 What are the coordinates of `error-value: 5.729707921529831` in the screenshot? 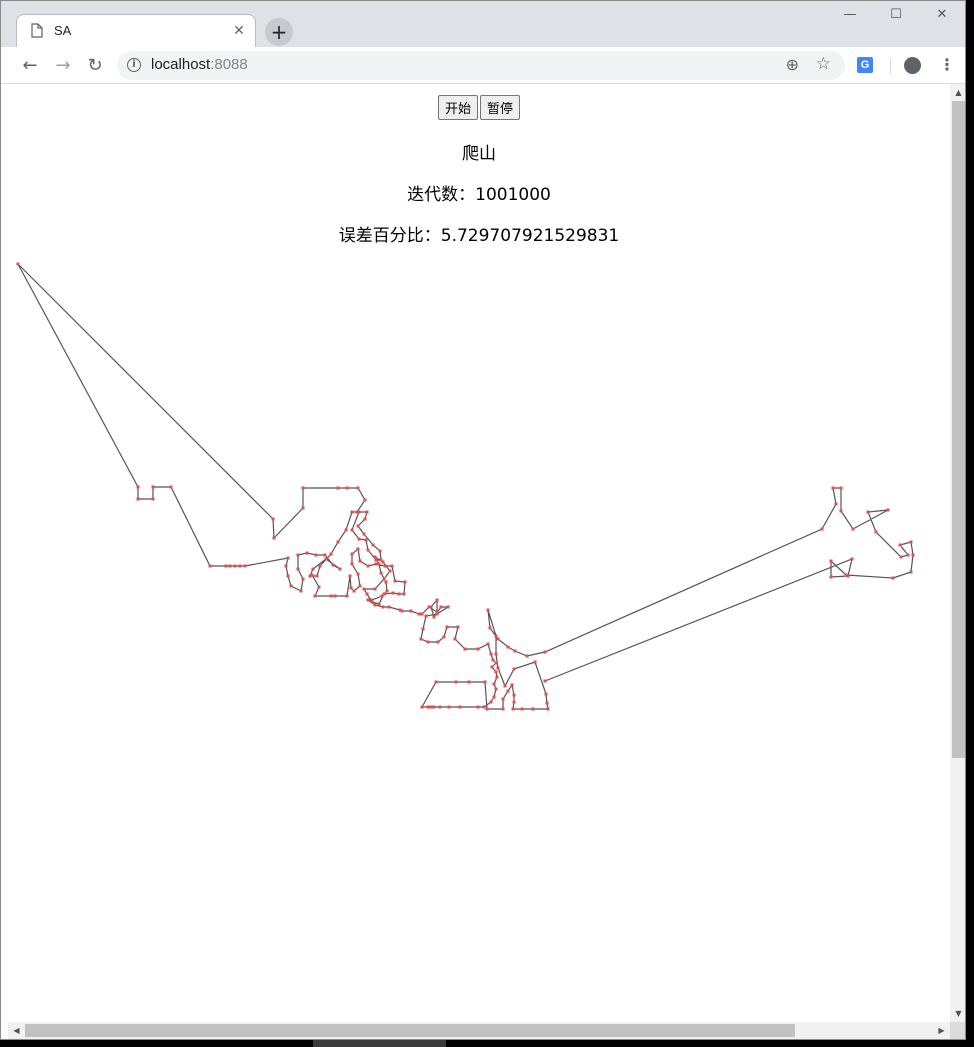 It's located at (530, 236).